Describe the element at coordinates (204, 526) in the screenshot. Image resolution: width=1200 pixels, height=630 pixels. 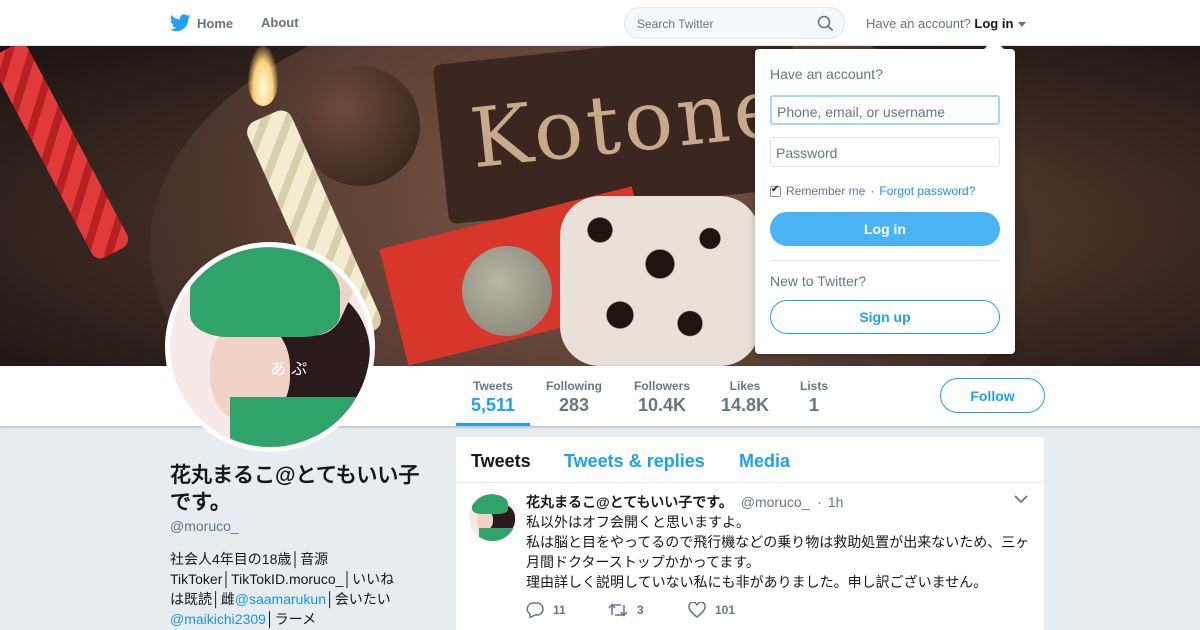
I see `profile-handle: @moruco_` at that location.